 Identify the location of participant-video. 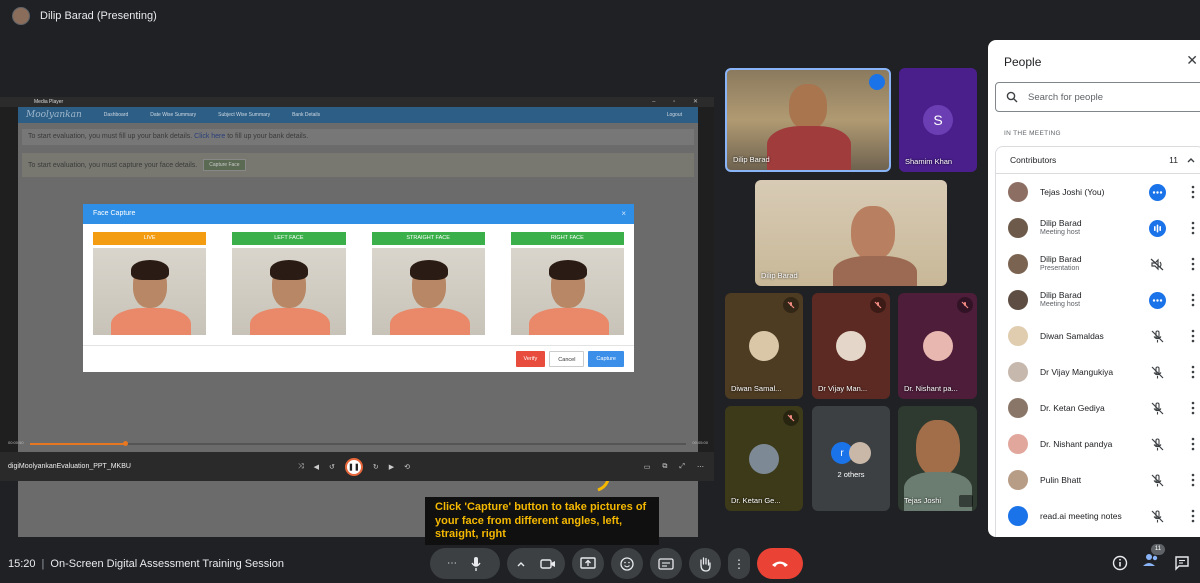
(873, 233).